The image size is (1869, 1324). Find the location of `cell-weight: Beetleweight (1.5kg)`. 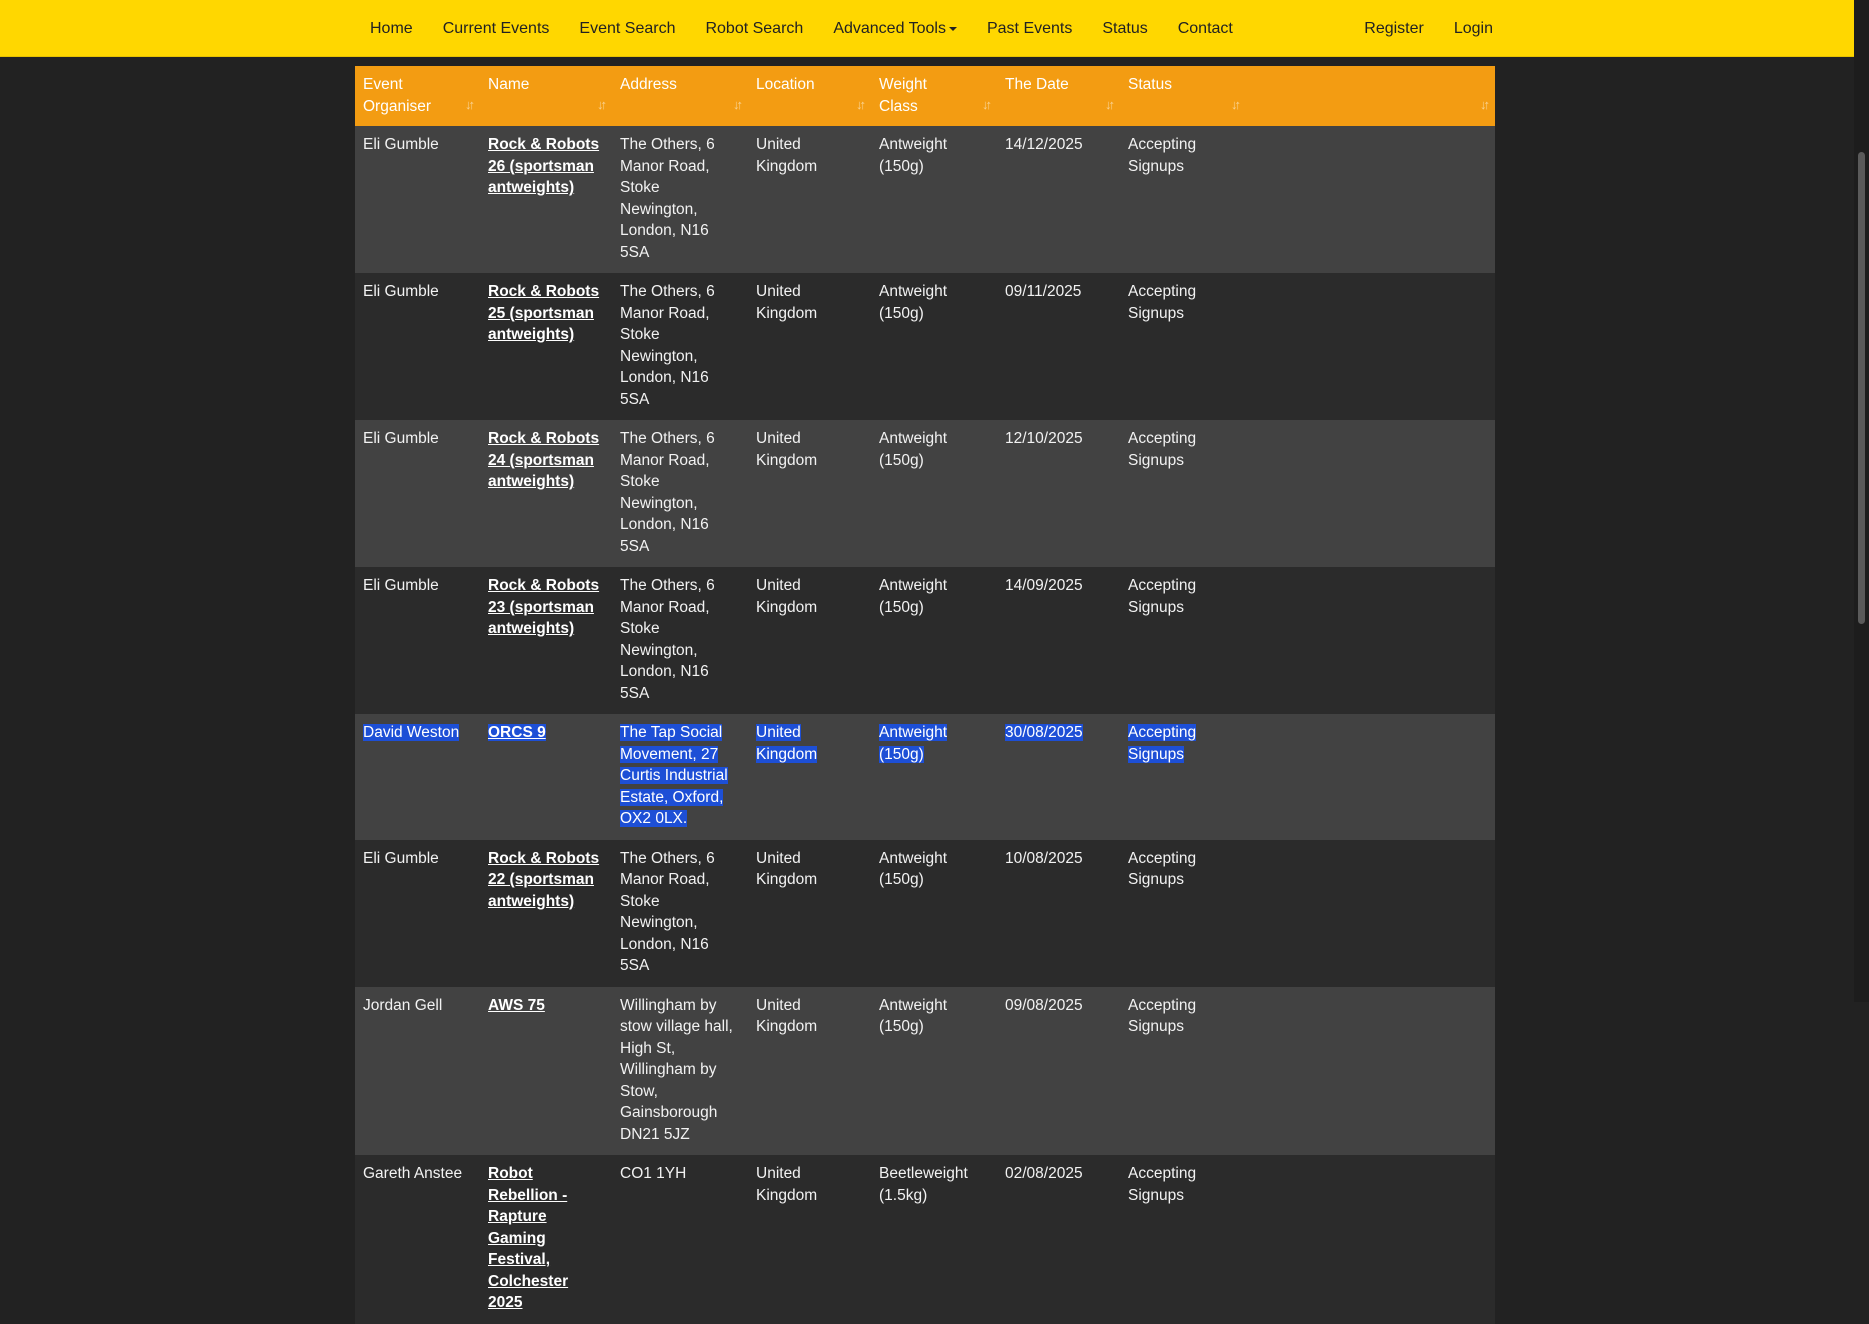

cell-weight: Beetleweight (1.5kg) is located at coordinates (934, 1239).